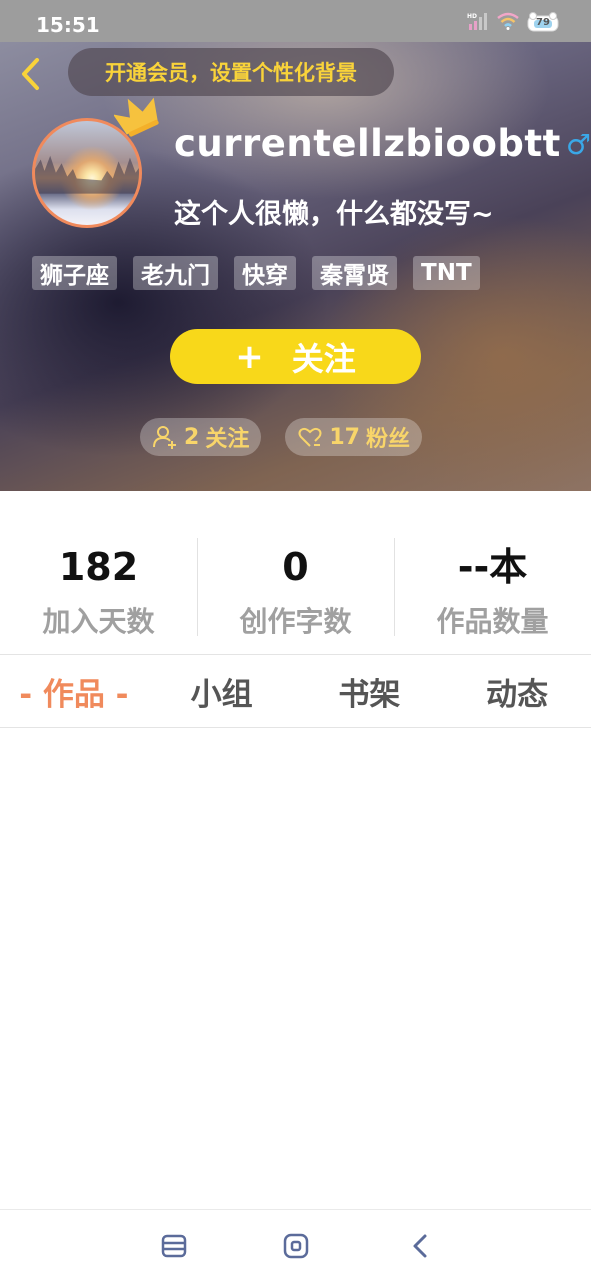  What do you see at coordinates (578, 144) in the screenshot?
I see `male-gender-icon: ♂` at bounding box center [578, 144].